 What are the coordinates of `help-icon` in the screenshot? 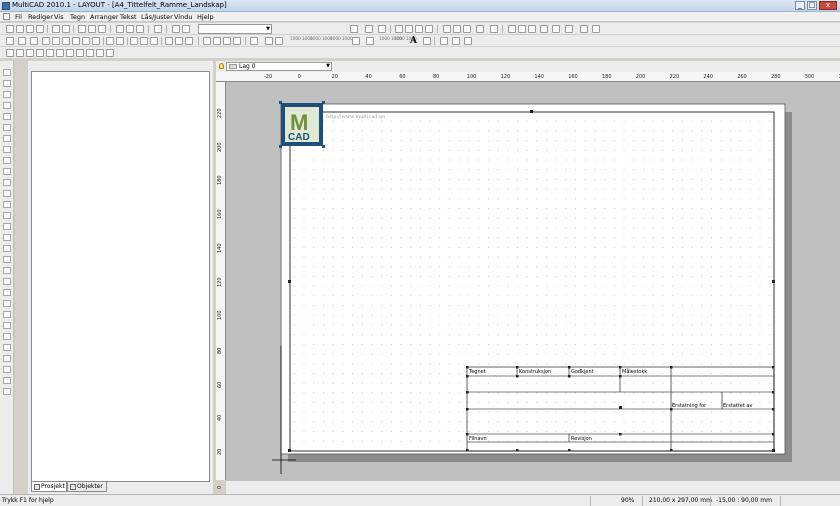 It's located at (158, 29).